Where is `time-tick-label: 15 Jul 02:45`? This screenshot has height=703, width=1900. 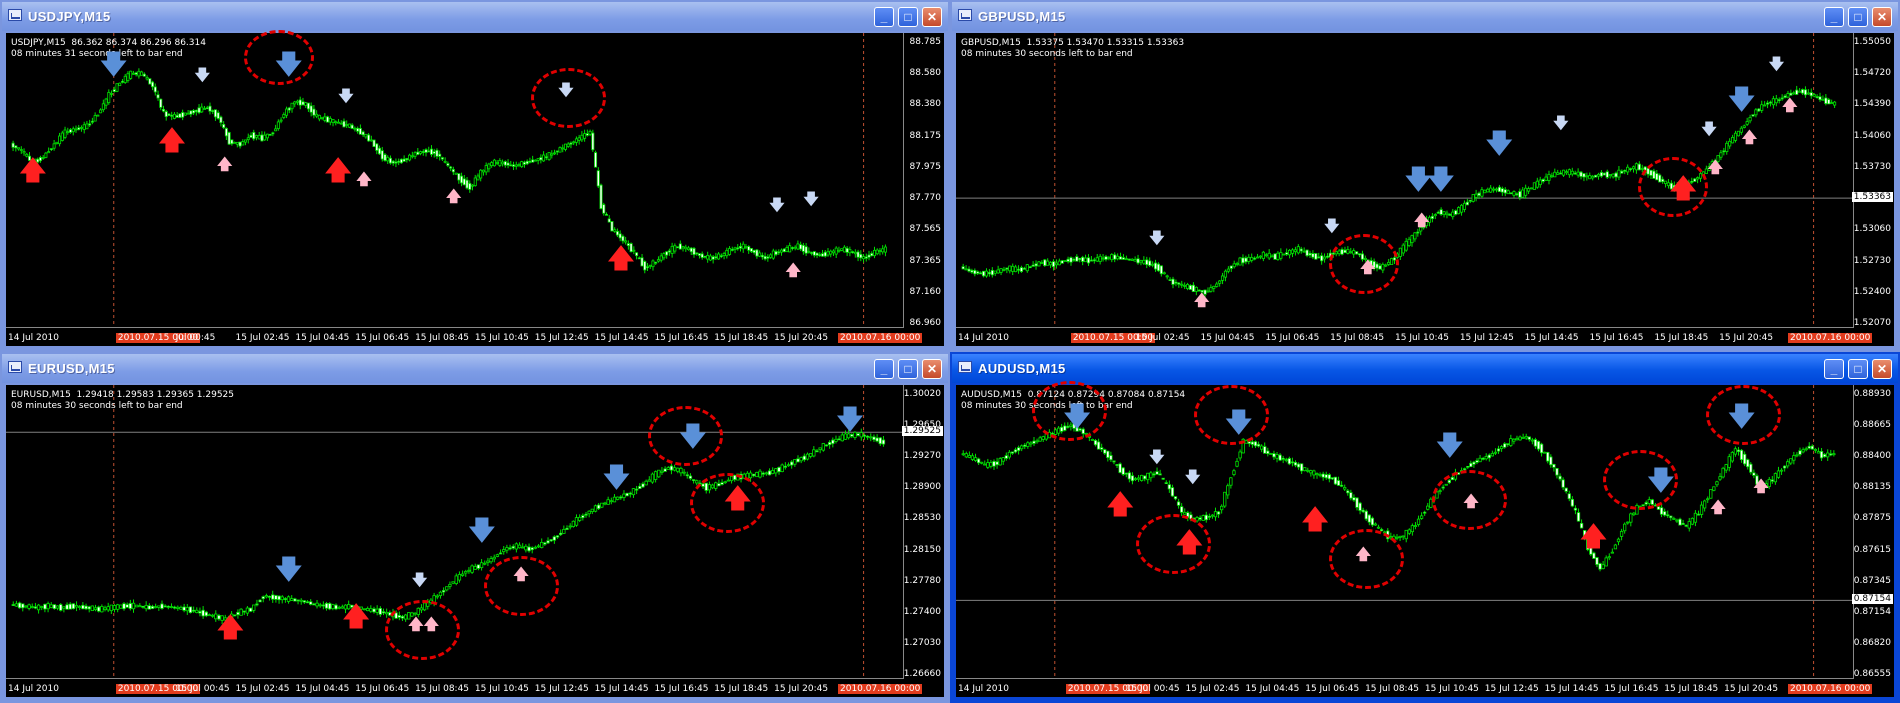
time-tick-label: 15 Jul 02:45 is located at coordinates (1162, 338).